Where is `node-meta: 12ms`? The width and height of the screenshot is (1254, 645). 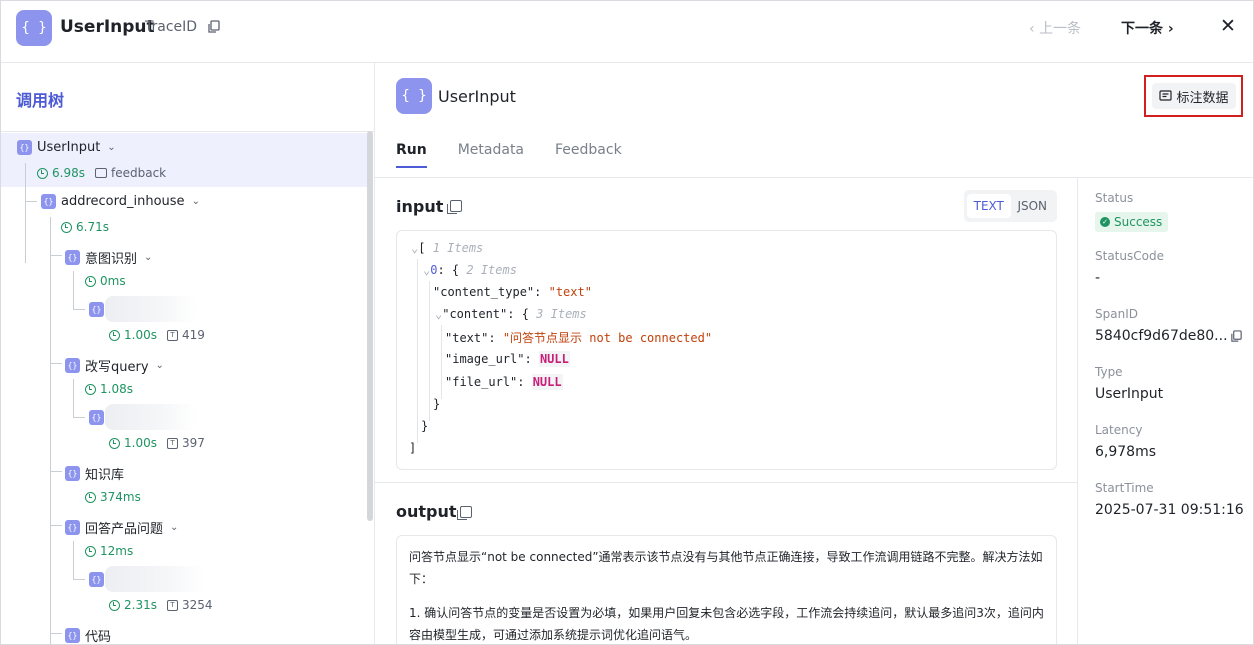
node-meta: 12ms is located at coordinates (109, 551).